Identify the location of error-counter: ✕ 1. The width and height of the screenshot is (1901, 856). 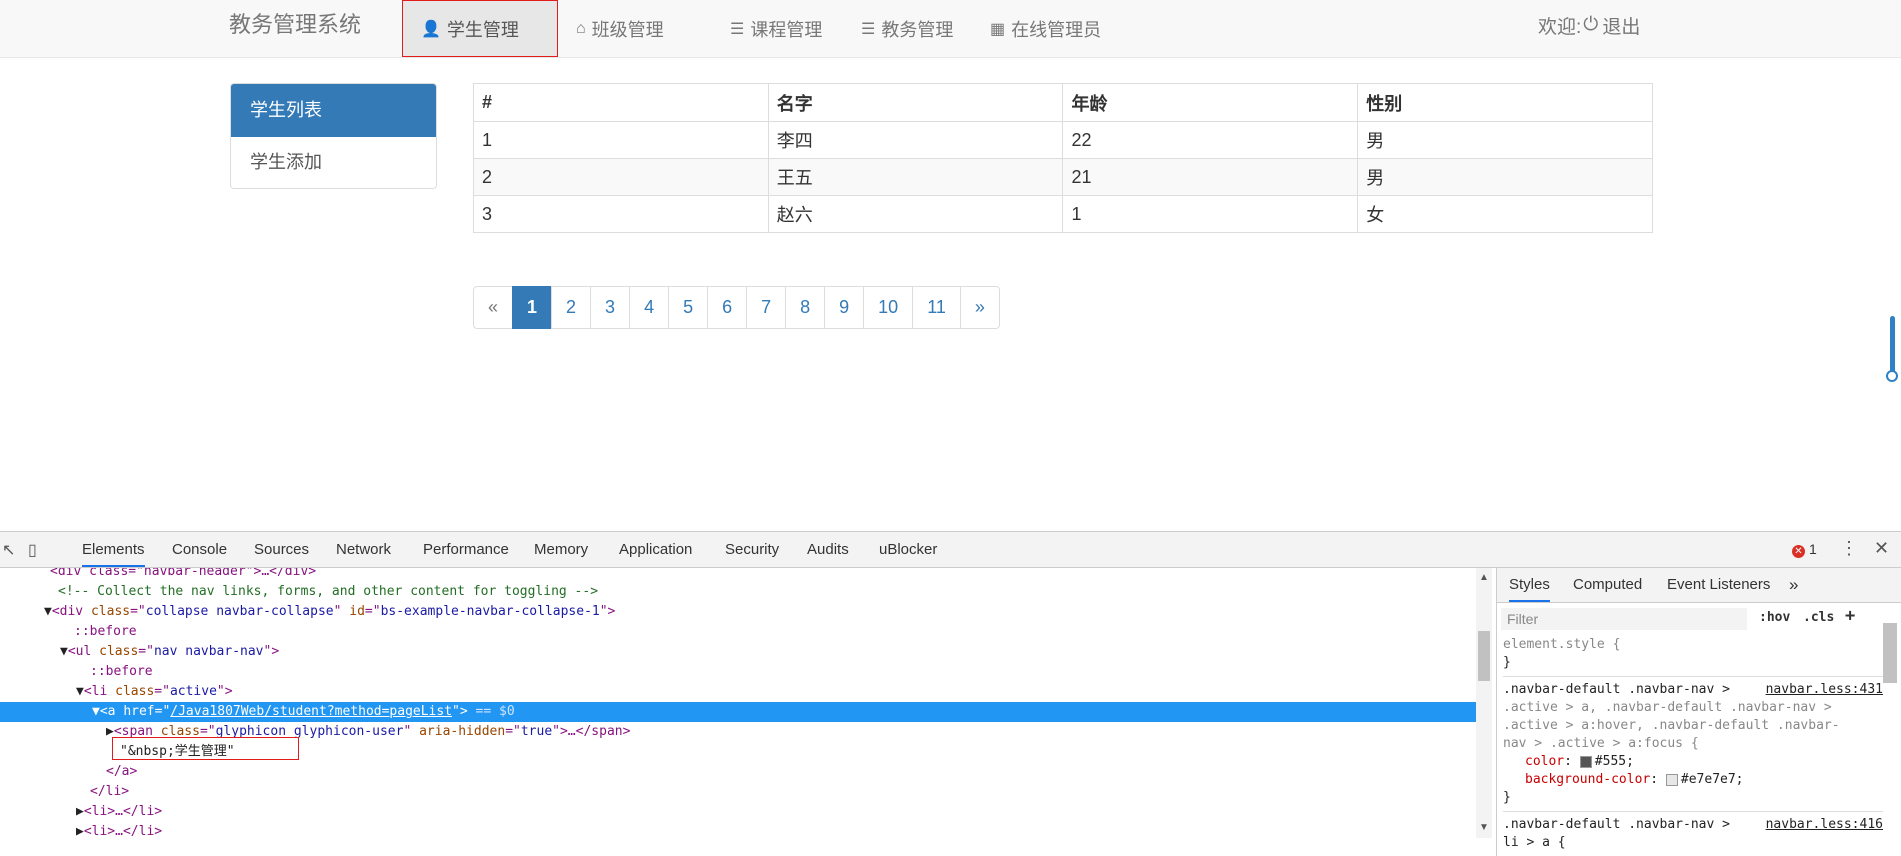
(1804, 549).